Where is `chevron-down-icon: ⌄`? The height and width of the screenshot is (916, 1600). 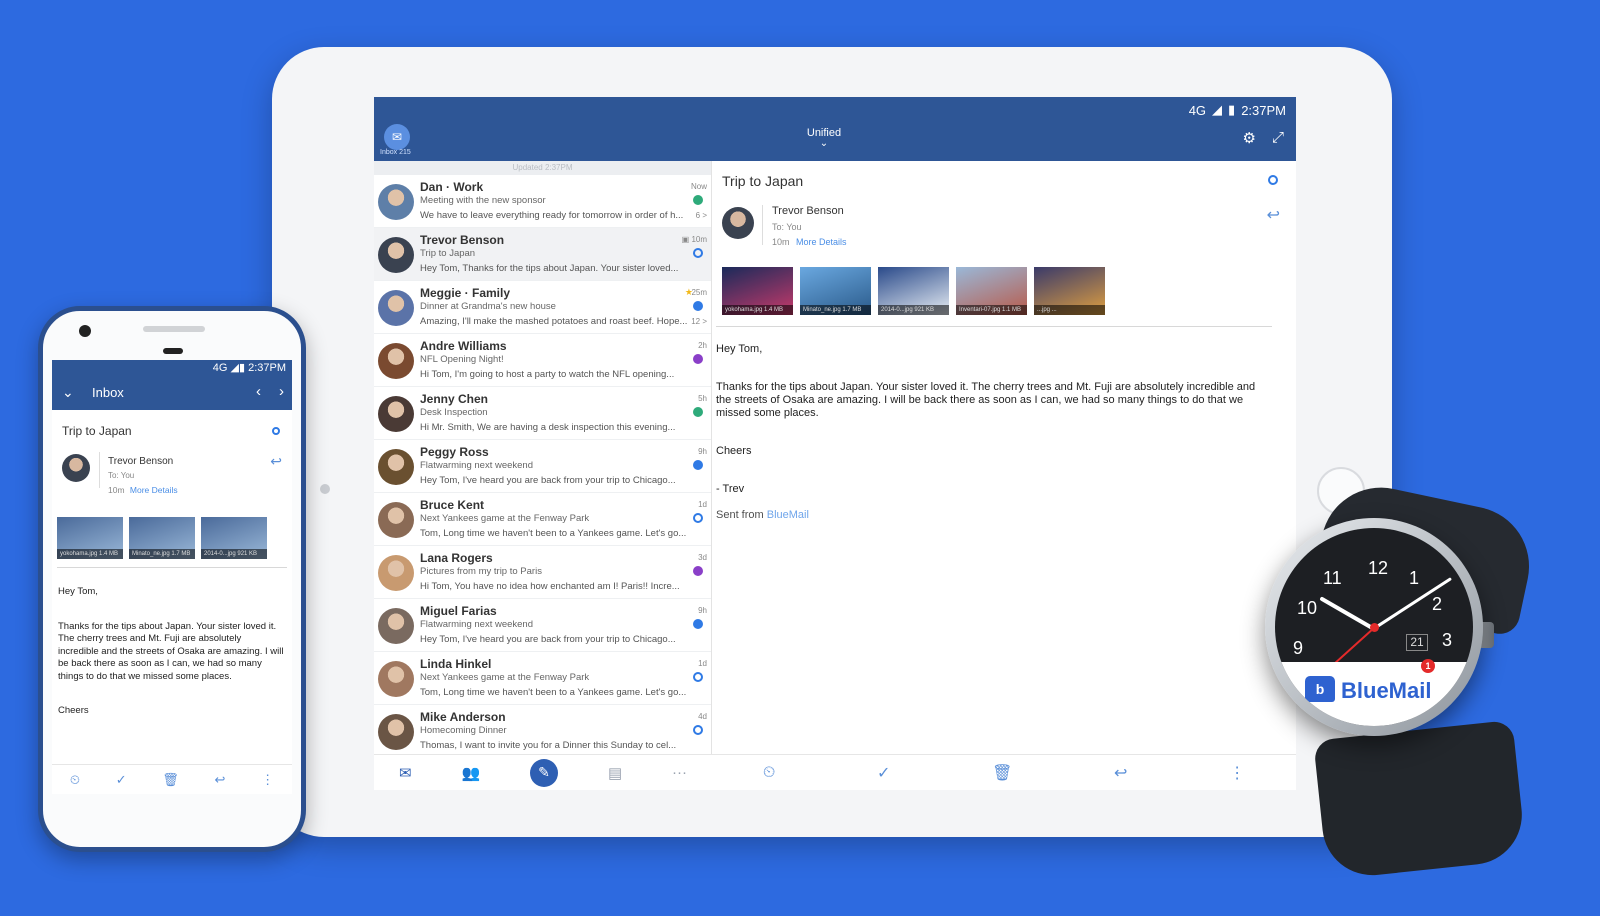 chevron-down-icon: ⌄ is located at coordinates (68, 392).